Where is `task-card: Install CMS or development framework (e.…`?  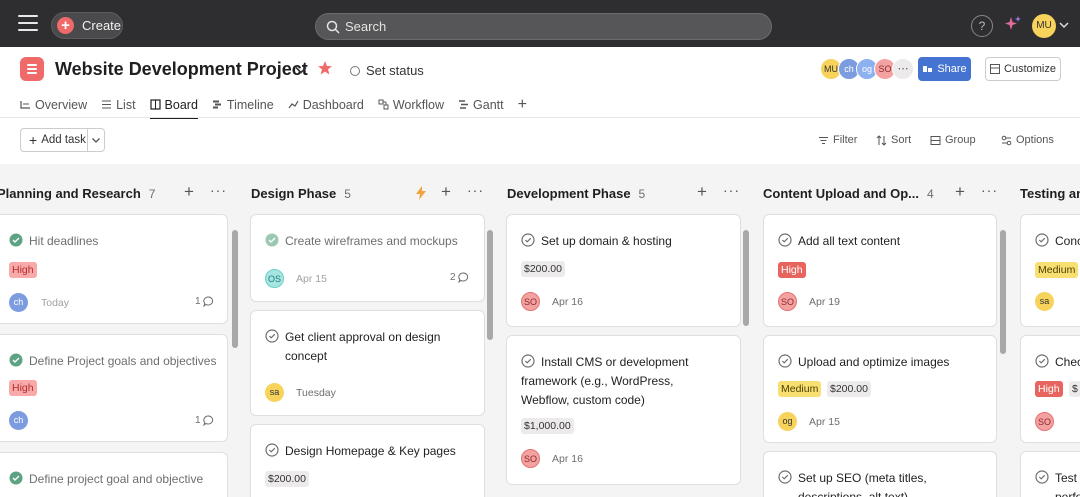
task-card: Install CMS or development framework (e.… is located at coordinates (623, 410).